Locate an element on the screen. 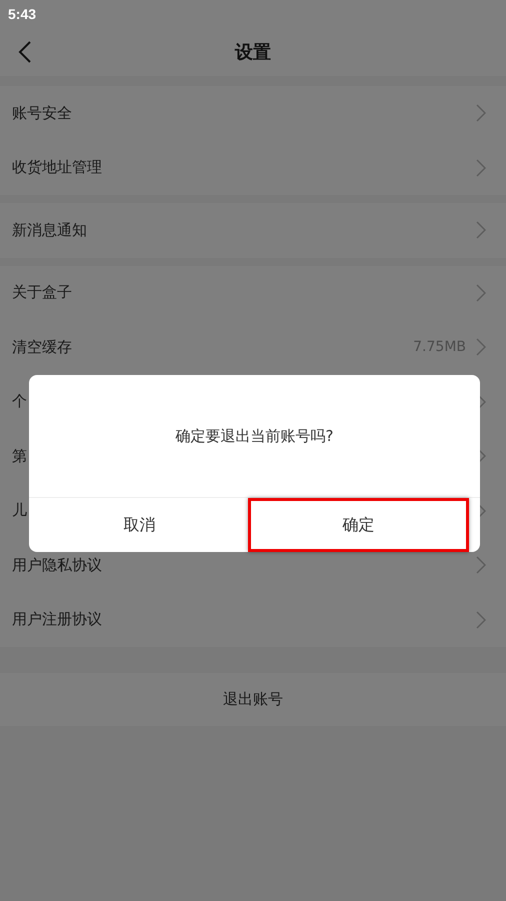 The width and height of the screenshot is (506, 901). status-time: 5:43 is located at coordinates (22, 14).